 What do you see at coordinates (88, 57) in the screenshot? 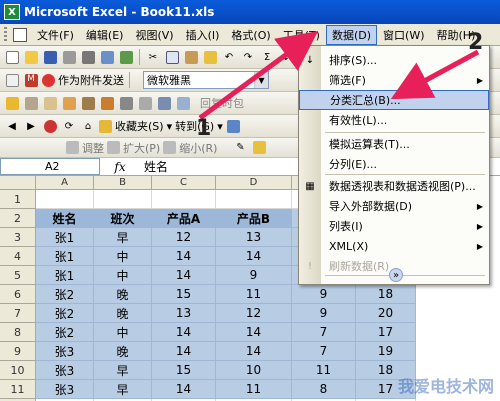
I see `print-icon` at bounding box center [88, 57].